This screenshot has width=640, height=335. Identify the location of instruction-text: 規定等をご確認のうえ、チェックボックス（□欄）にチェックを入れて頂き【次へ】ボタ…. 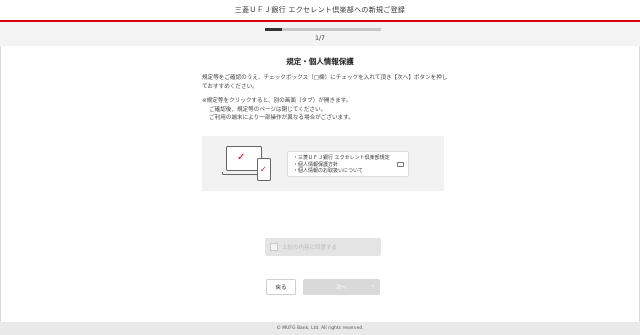
(325, 82).